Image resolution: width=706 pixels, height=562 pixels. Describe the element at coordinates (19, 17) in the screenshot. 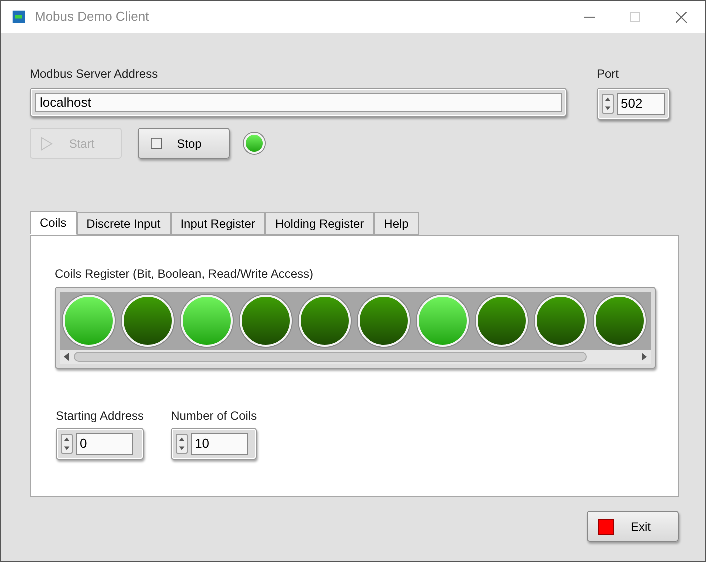

I see `app-icon` at that location.